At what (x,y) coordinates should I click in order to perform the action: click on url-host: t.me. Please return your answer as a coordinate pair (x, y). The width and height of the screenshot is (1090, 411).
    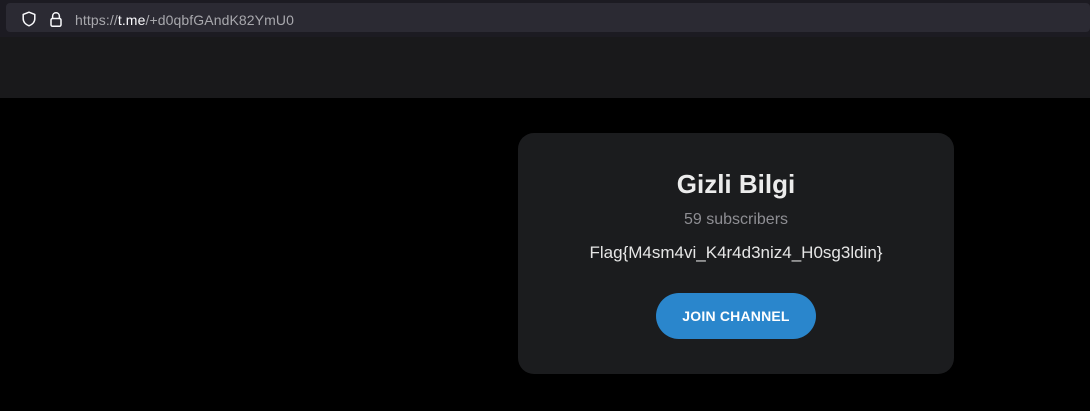
    Looking at the image, I should click on (131, 20).